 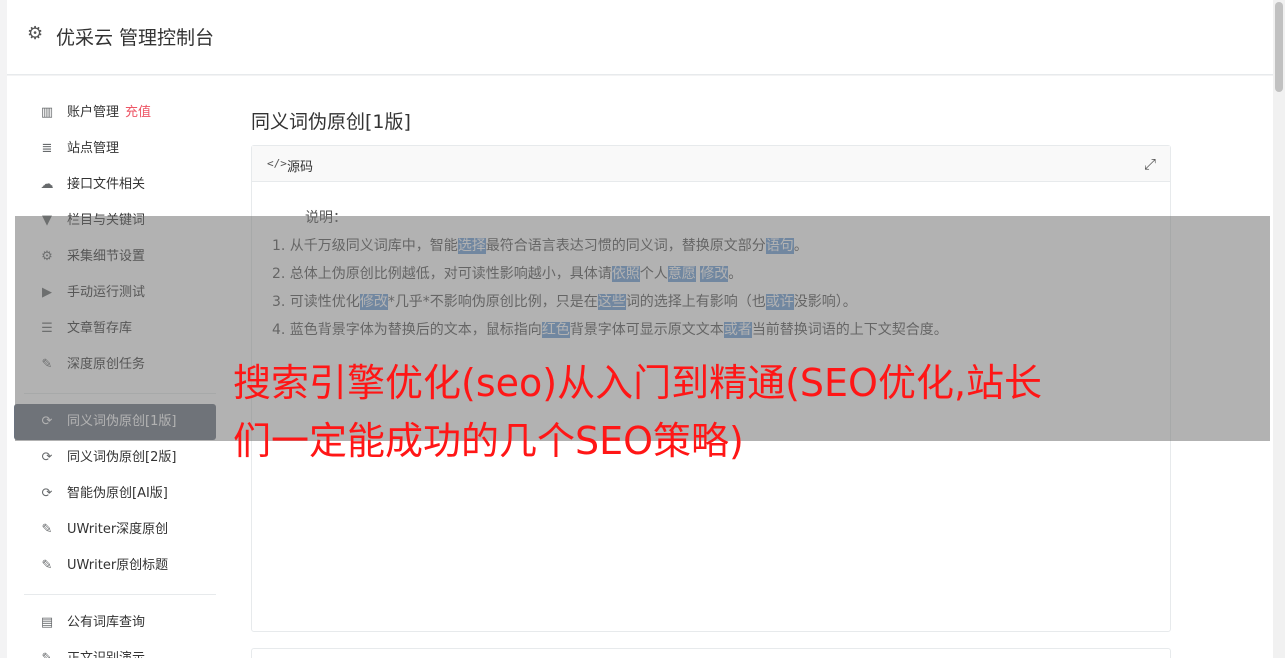 I want to click on console-title: 优采云 管理控制台, so click(x=135, y=38).